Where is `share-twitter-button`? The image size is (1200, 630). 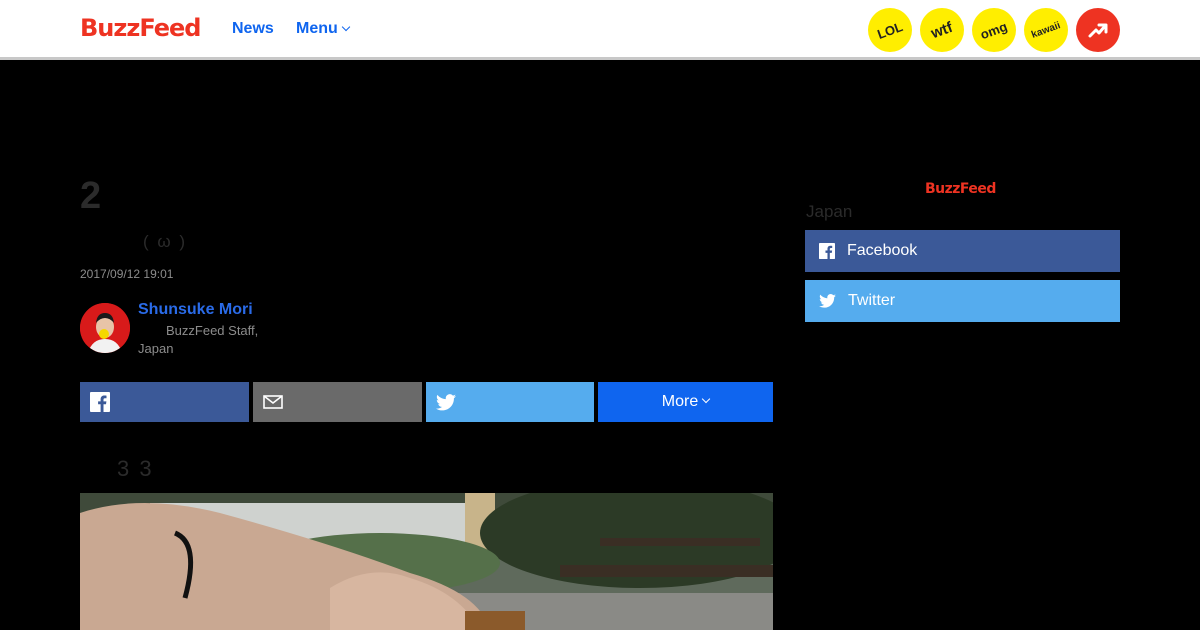 share-twitter-button is located at coordinates (510, 402).